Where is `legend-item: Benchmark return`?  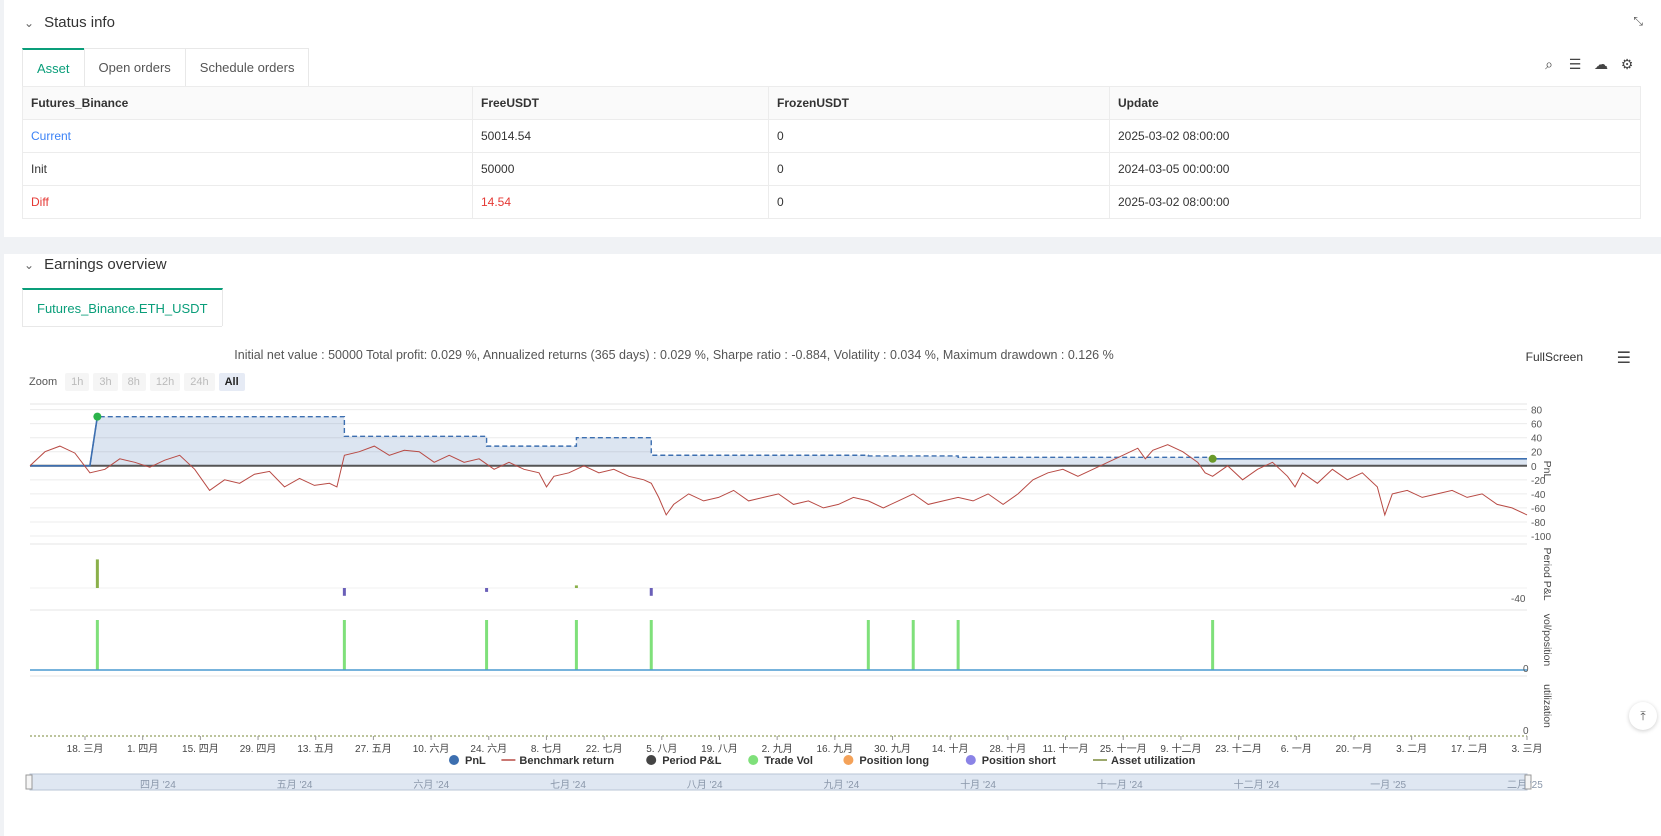 legend-item: Benchmark return is located at coordinates (566, 761).